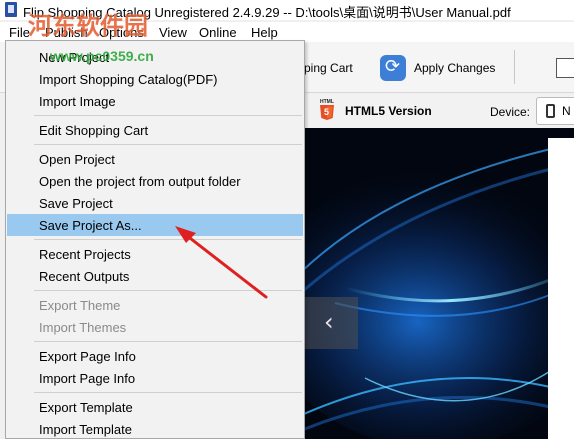 The image size is (574, 439). What do you see at coordinates (85, 429) in the screenshot?
I see `menu-item-label: Import Template` at bounding box center [85, 429].